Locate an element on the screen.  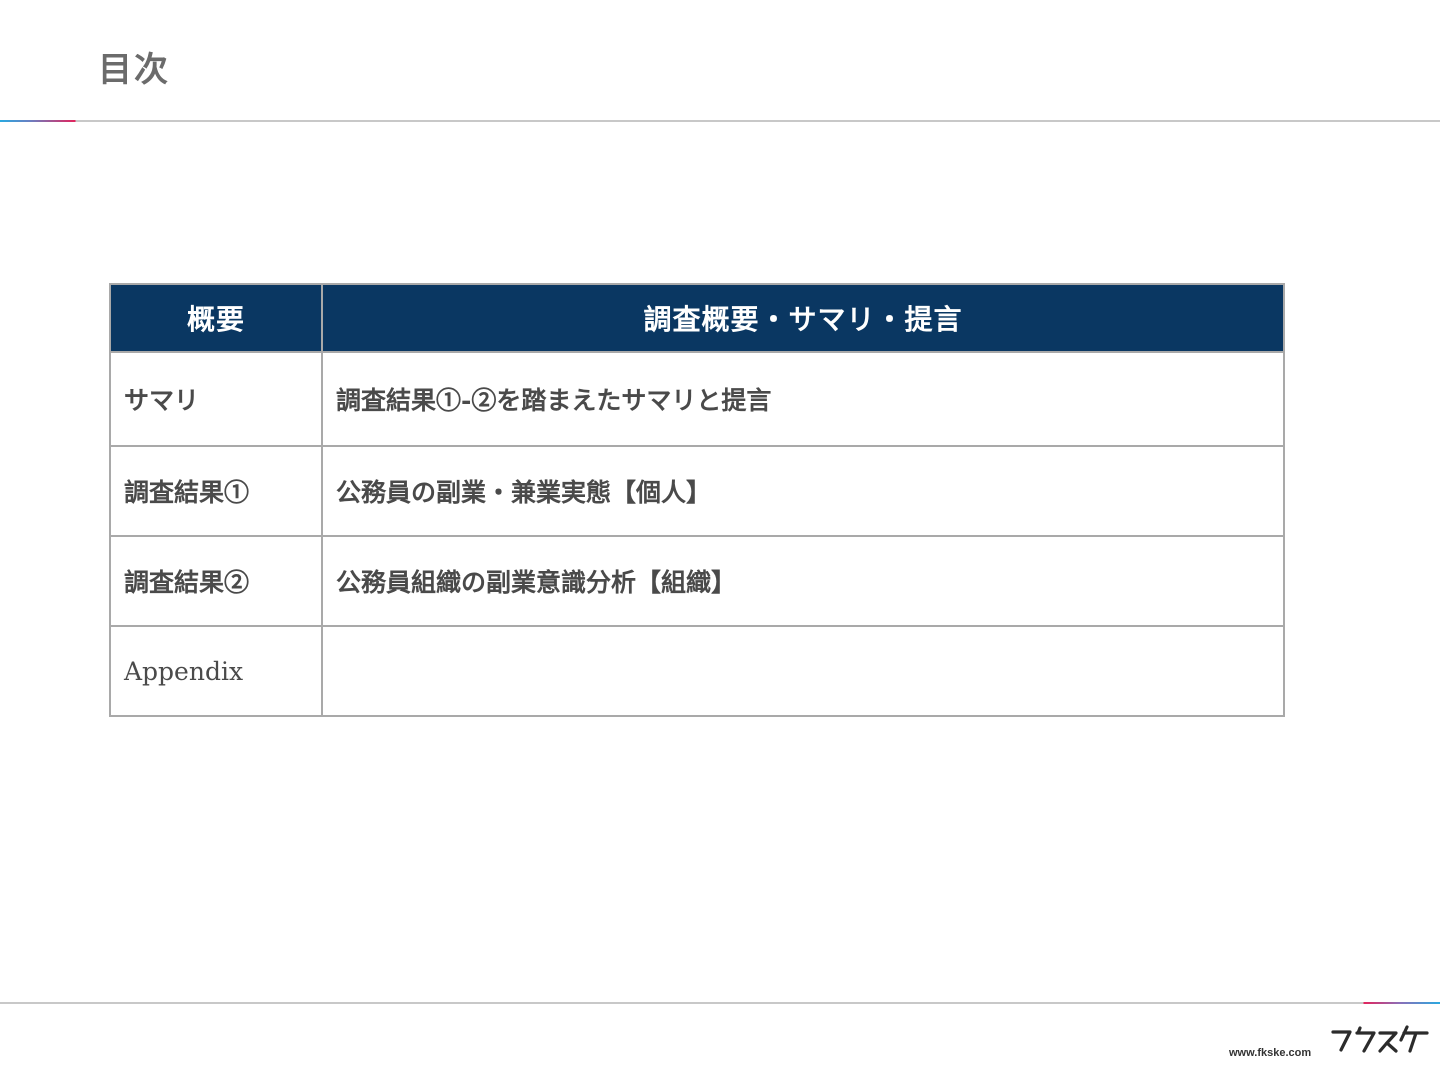
row-label: 調査結果① is located at coordinates (216, 491).